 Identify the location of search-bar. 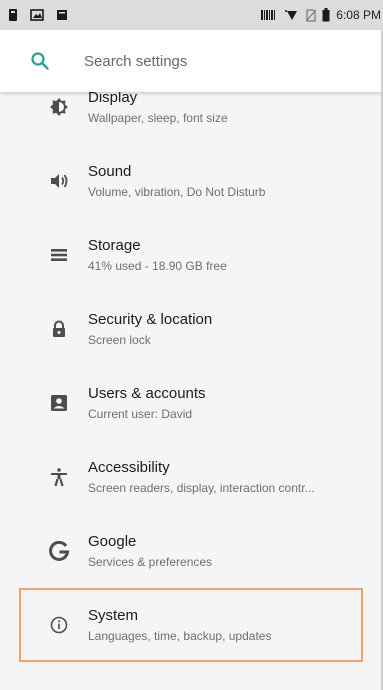
(191, 61).